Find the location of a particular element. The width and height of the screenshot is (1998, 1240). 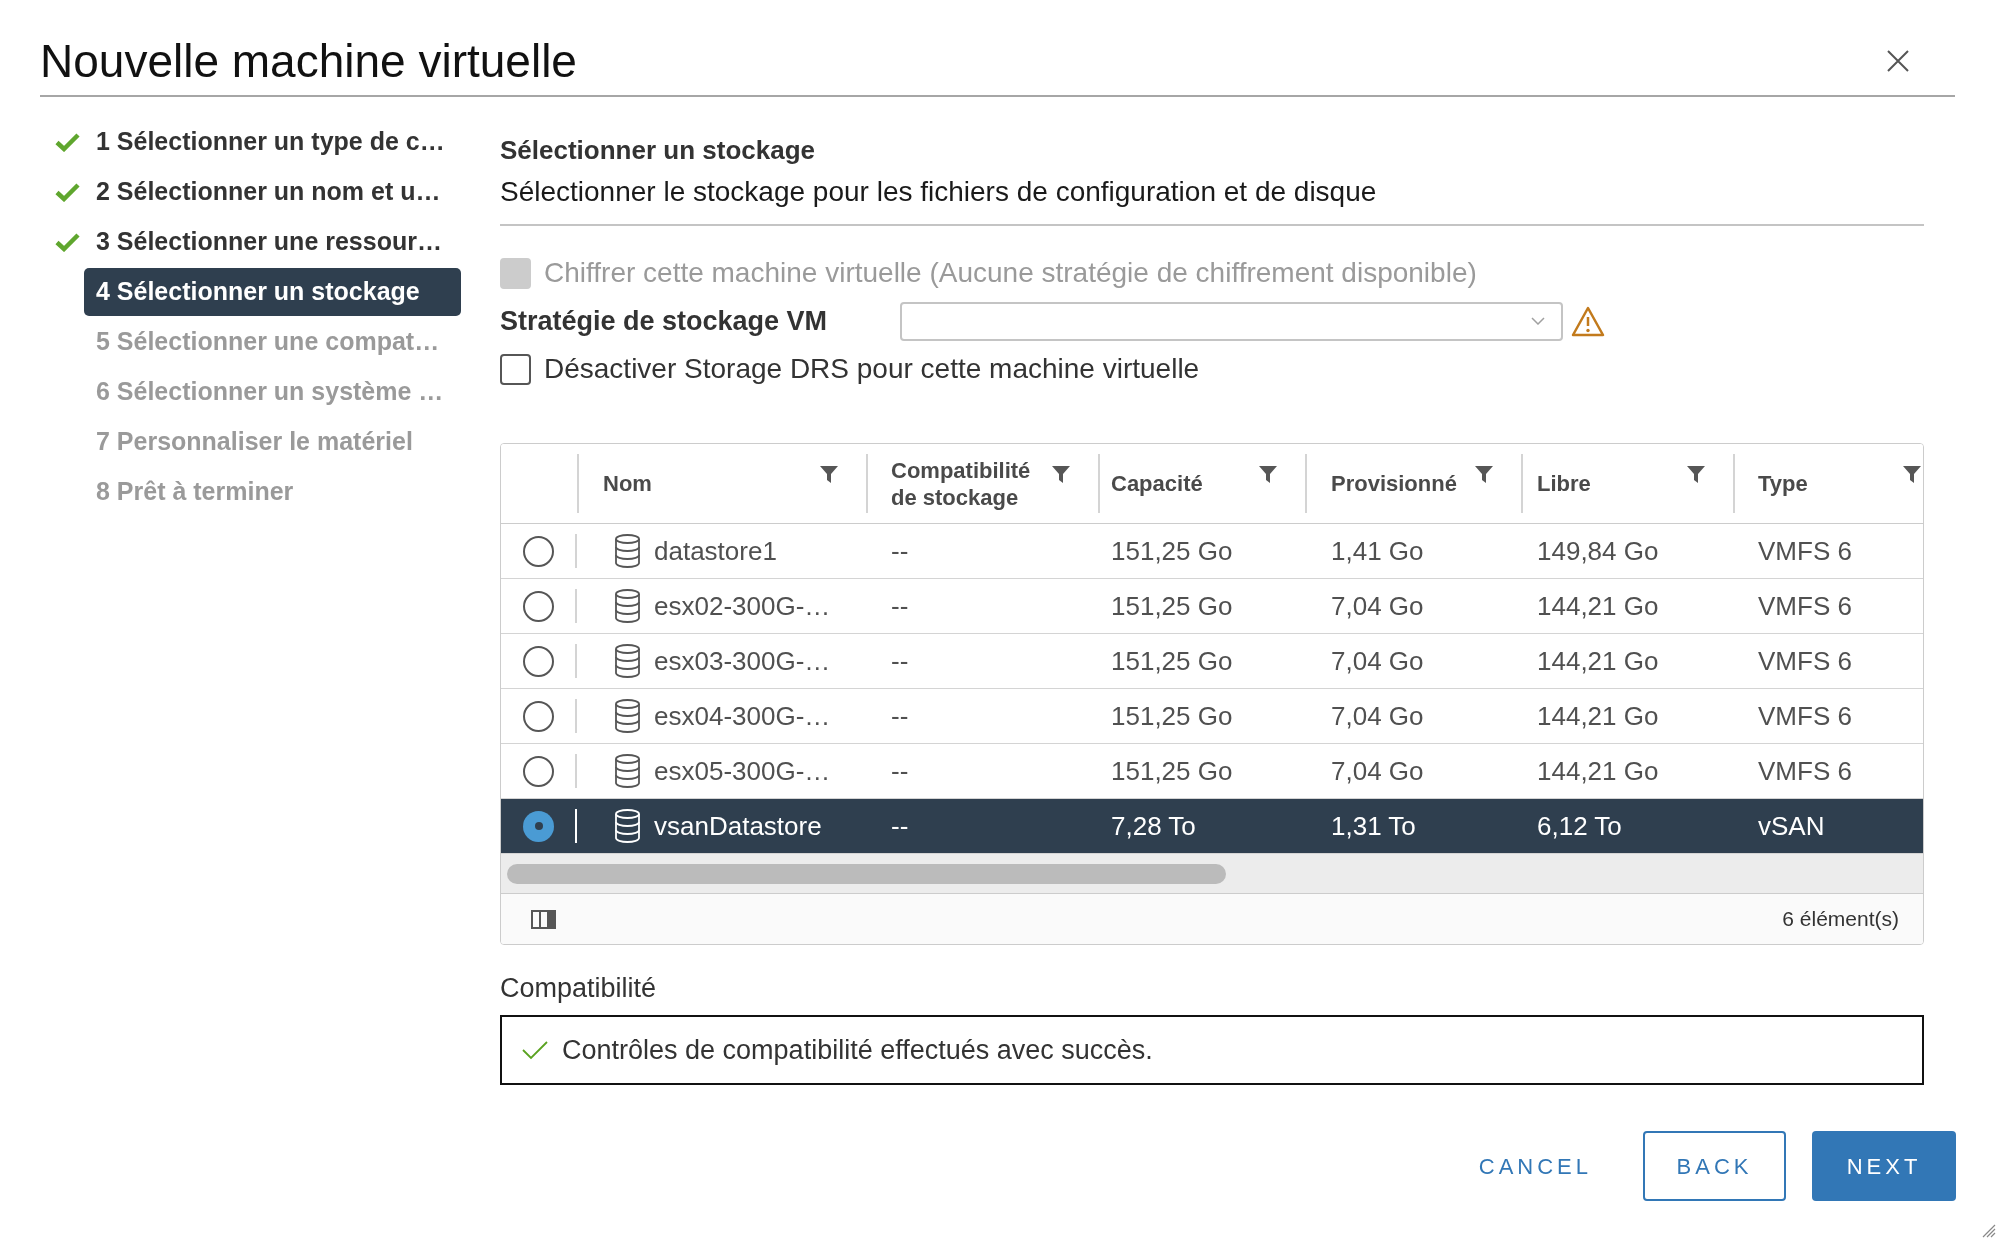

table-cell-text: 149,84 Go is located at coordinates (1598, 551).